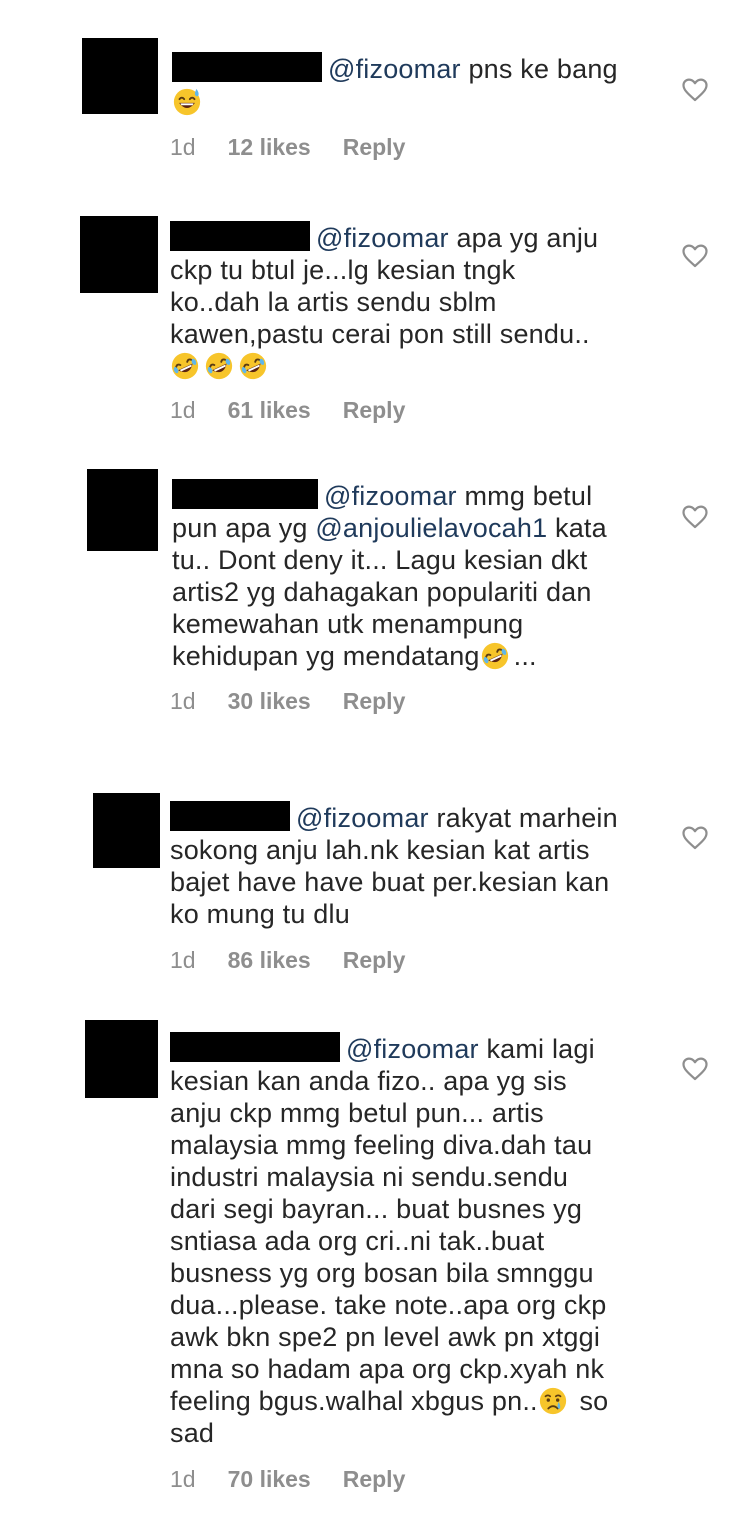 This screenshot has width=750, height=1530. Describe the element at coordinates (374, 1479) in the screenshot. I see `reply-button: Reply` at that location.